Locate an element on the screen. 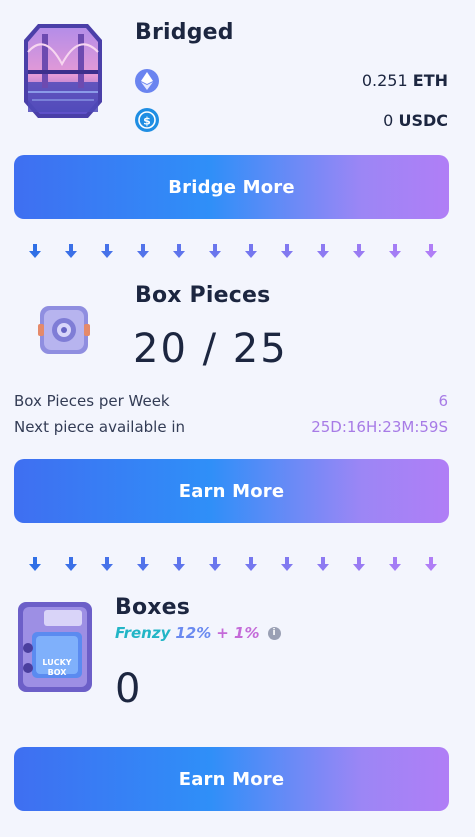 Image resolution: width=475 pixels, height=837 pixels. bridged-title: Bridged is located at coordinates (184, 32).